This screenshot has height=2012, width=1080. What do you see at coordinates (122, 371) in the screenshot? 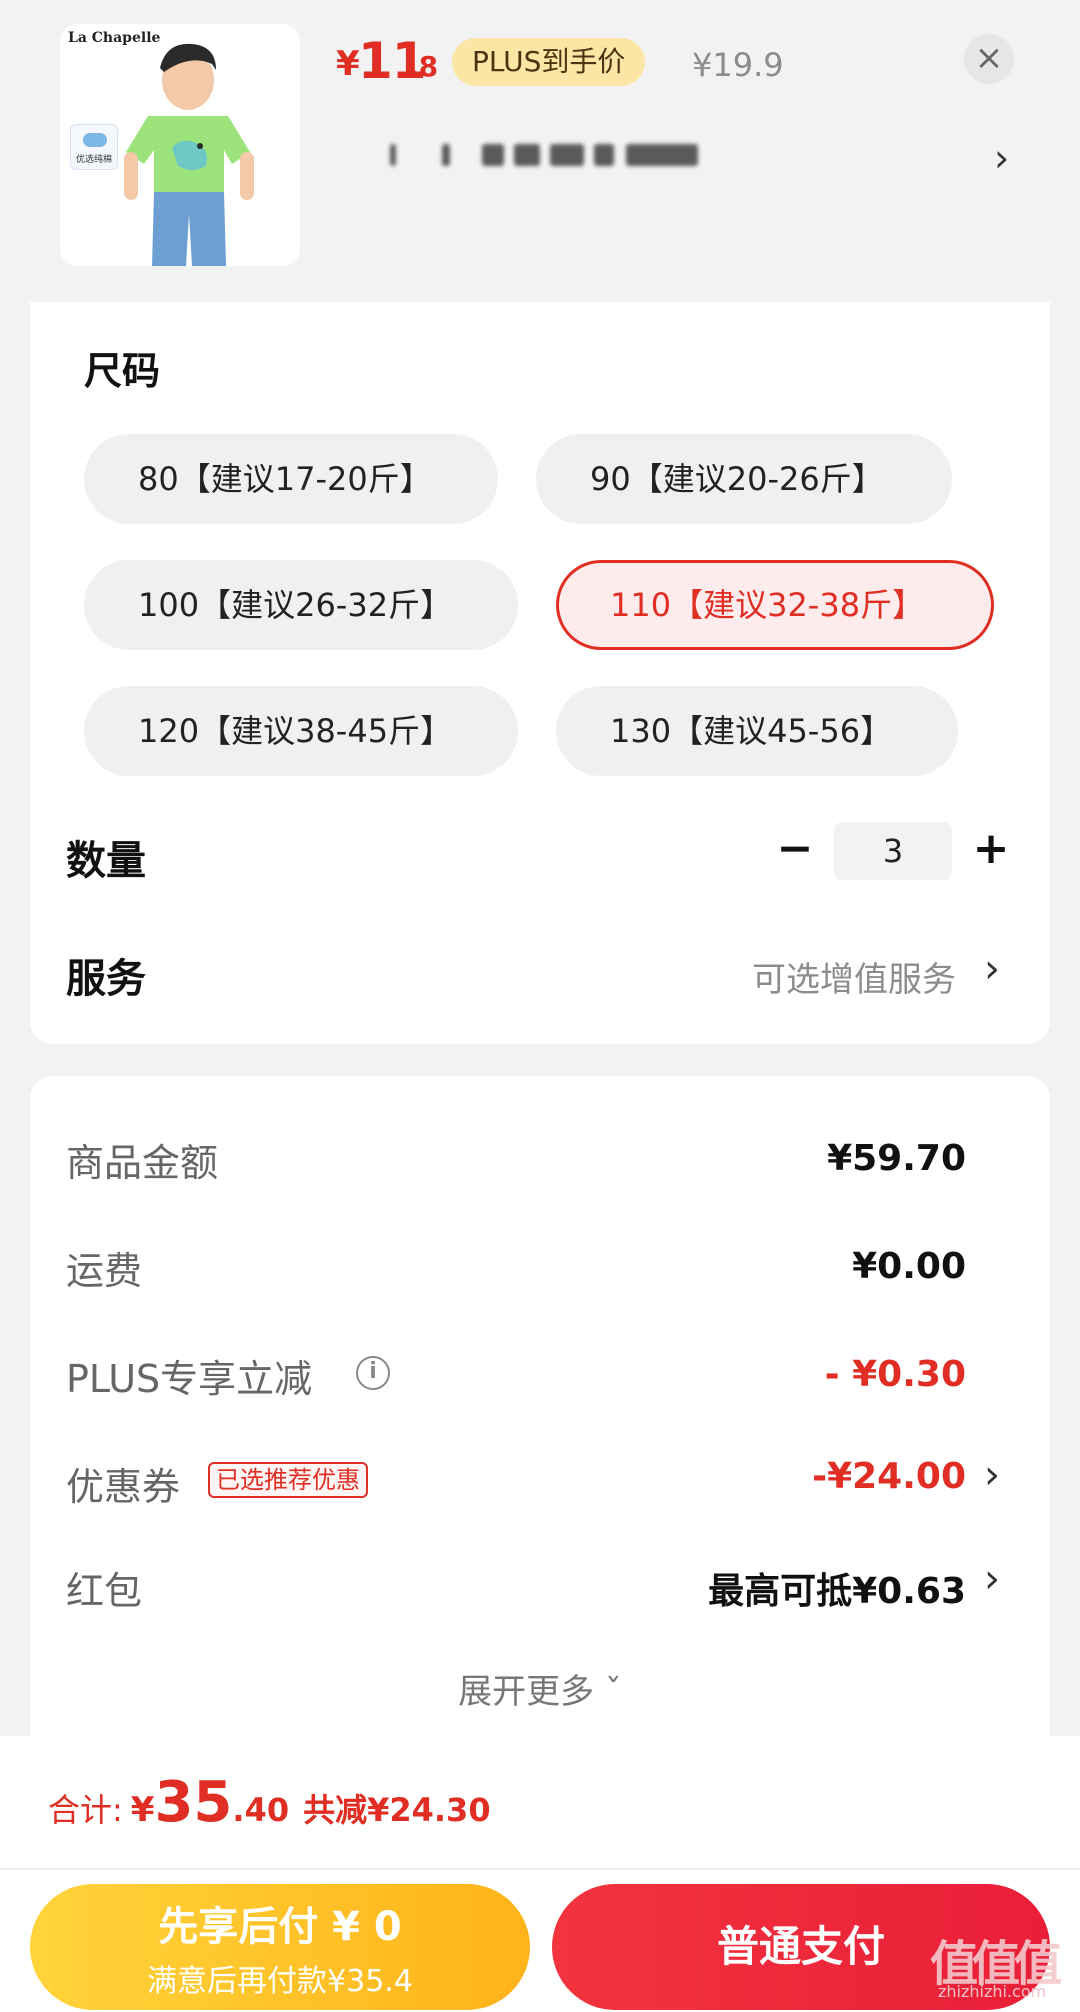
I see `size-section-title: 尺码` at bounding box center [122, 371].